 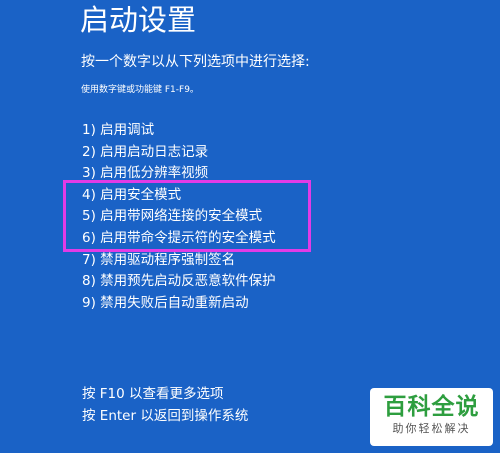 What do you see at coordinates (431, 428) in the screenshot?
I see `watermark-slogan: 助你轻松解决` at bounding box center [431, 428].